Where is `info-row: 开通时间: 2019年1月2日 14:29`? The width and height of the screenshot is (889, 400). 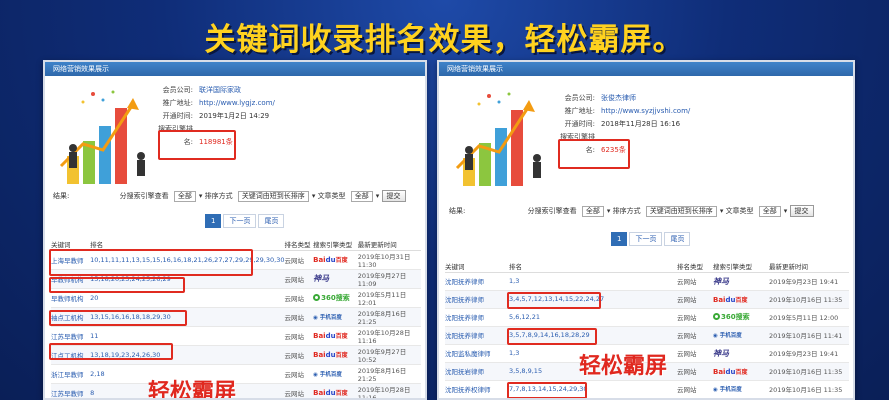
info-row: 开通时间: 2019年1月2日 14:29 is located at coordinates (216, 116).